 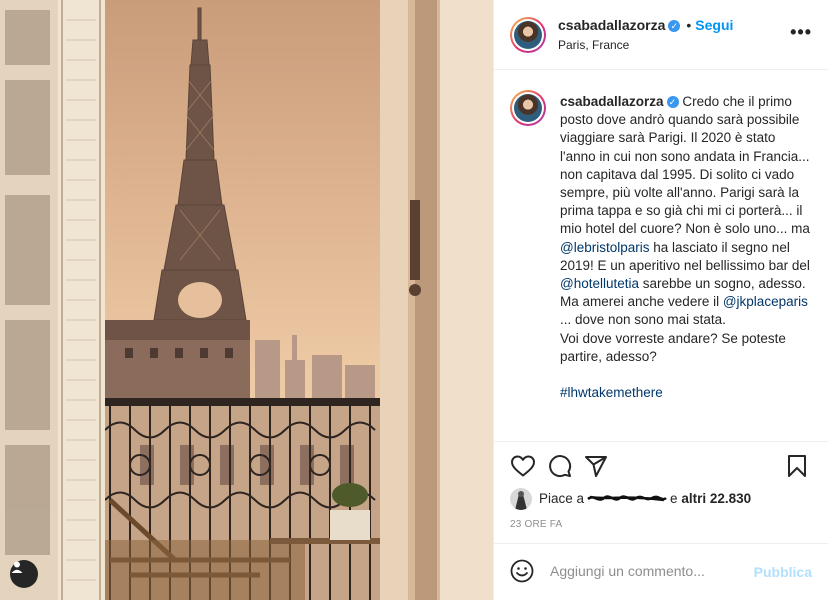 I want to click on share-icon, so click(x=596, y=466).